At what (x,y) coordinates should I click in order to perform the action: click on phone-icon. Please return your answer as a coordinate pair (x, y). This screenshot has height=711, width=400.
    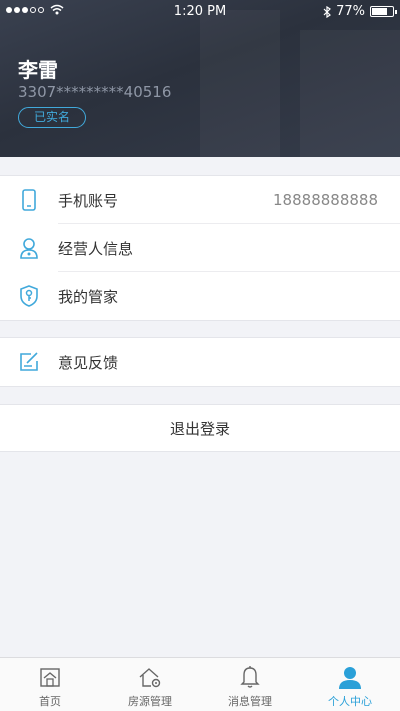
    Looking at the image, I should click on (29, 200).